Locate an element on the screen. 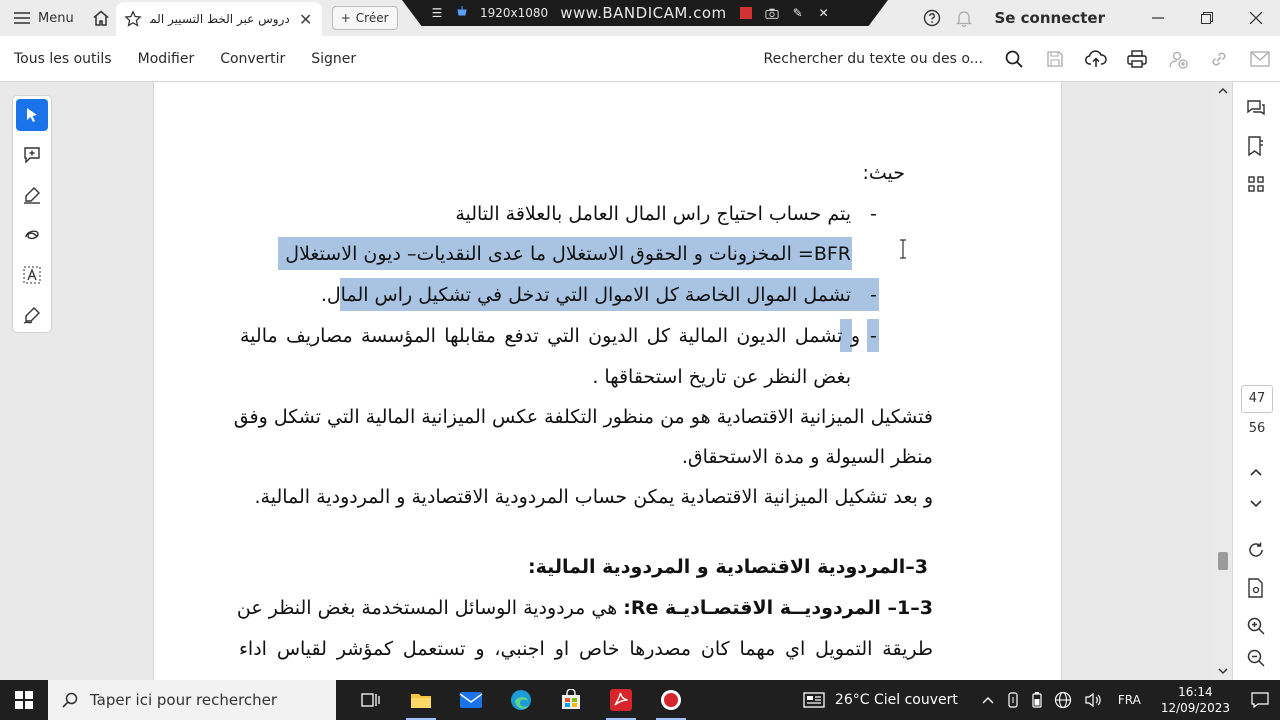 The width and height of the screenshot is (1280, 720). usb-tray-icon is located at coordinates (1013, 700).